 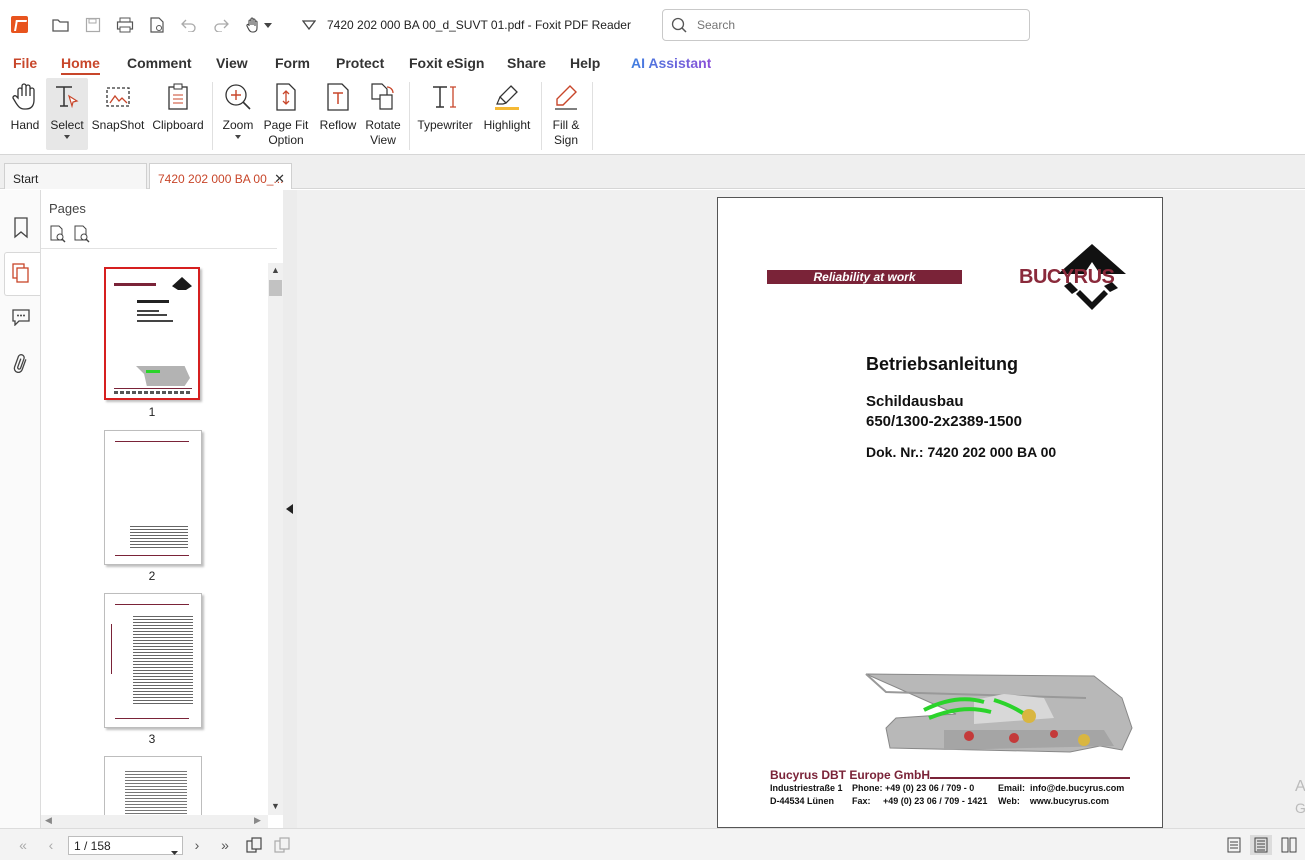 What do you see at coordinates (671, 63) in the screenshot?
I see `menu-ai-assistant: AI Assistant` at bounding box center [671, 63].